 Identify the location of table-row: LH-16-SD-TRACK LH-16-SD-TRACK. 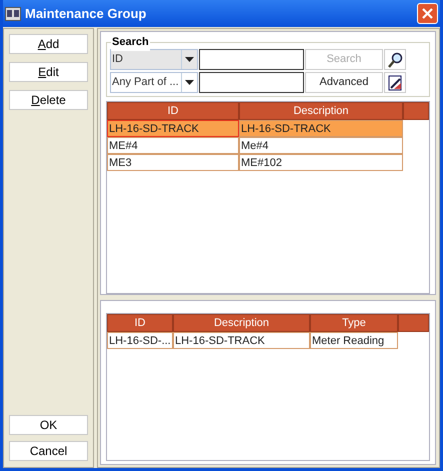
(255, 128).